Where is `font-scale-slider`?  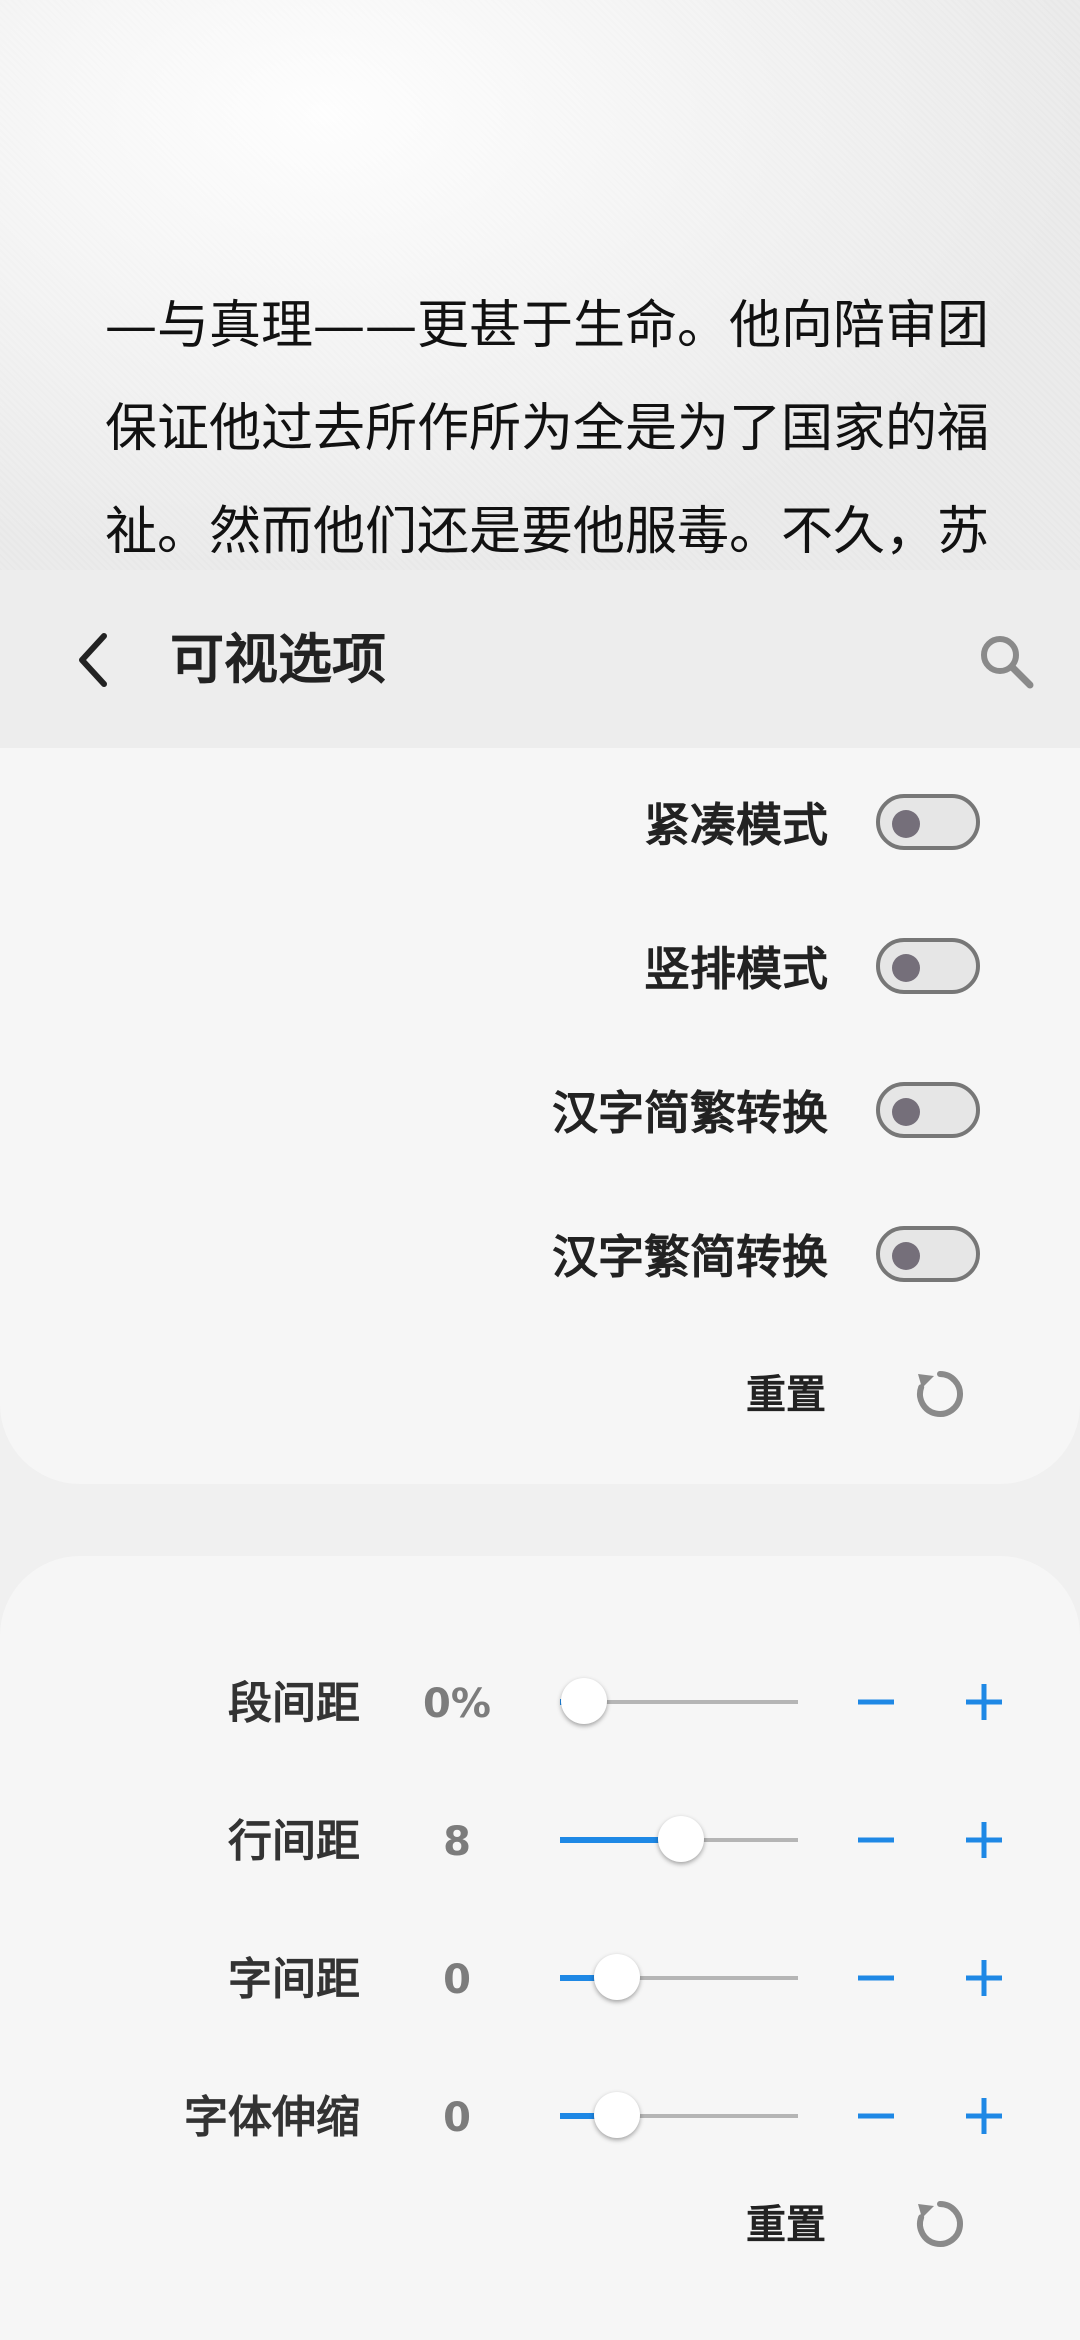 font-scale-slider is located at coordinates (679, 2115).